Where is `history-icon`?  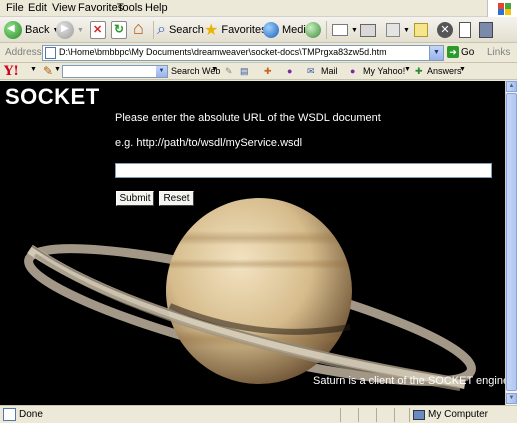
history-icon is located at coordinates (313, 30).